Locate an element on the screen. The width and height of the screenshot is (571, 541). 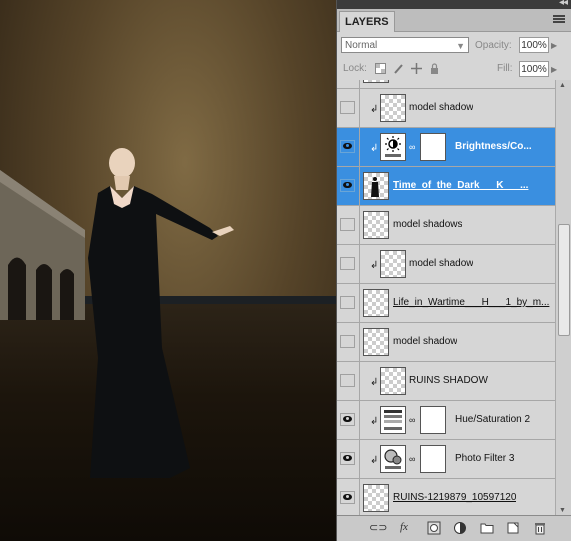
layer-name: Photo Filter 3 is located at coordinates (484, 458).